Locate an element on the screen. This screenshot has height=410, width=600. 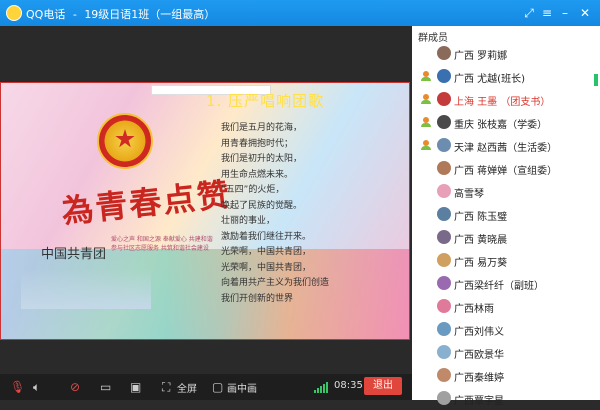
member-name: 广西 黄晓晨 is located at coordinates (481, 240).